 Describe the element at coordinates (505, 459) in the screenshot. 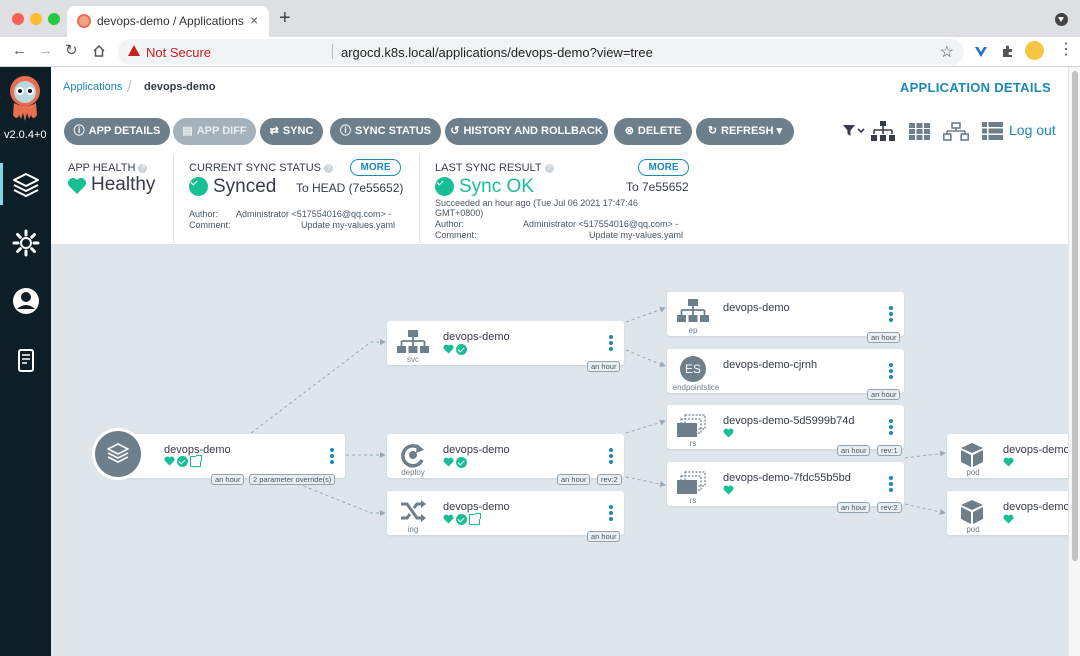

I see `deploy-node: deploy devops-demo an hour rev:2` at that location.